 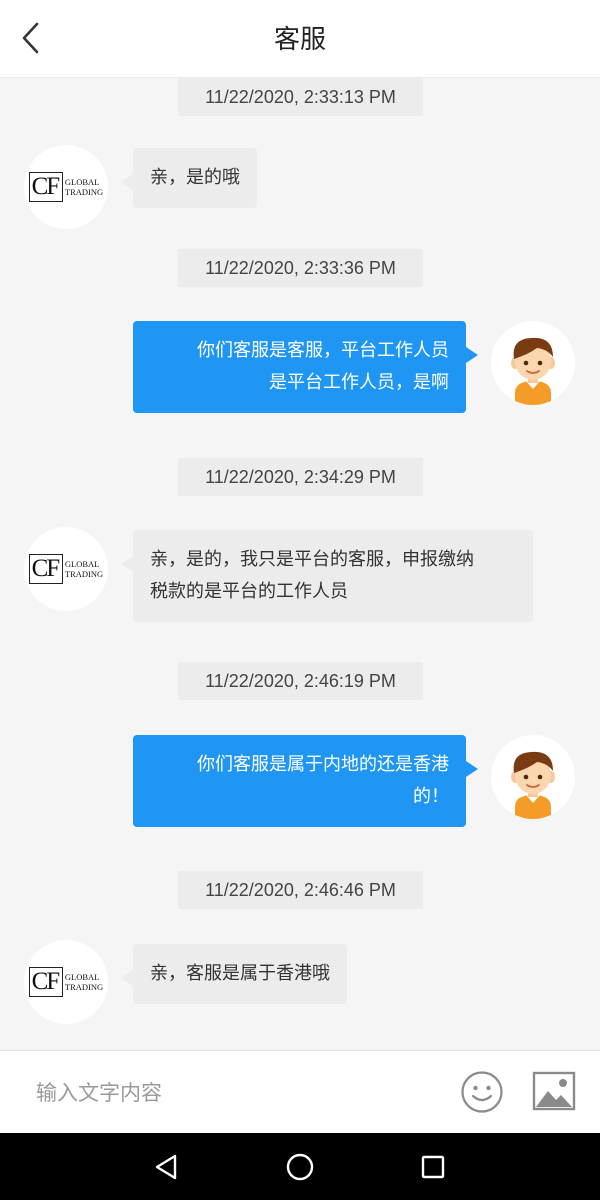 I want to click on page-title: 客服, so click(x=299, y=40).